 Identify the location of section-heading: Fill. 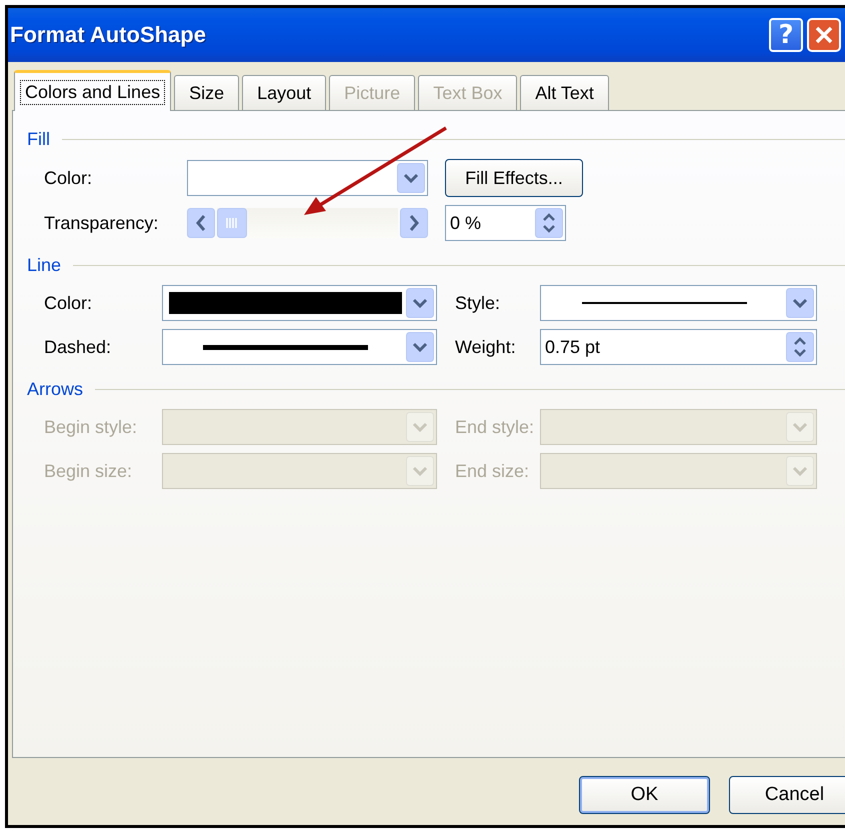
(38, 139).